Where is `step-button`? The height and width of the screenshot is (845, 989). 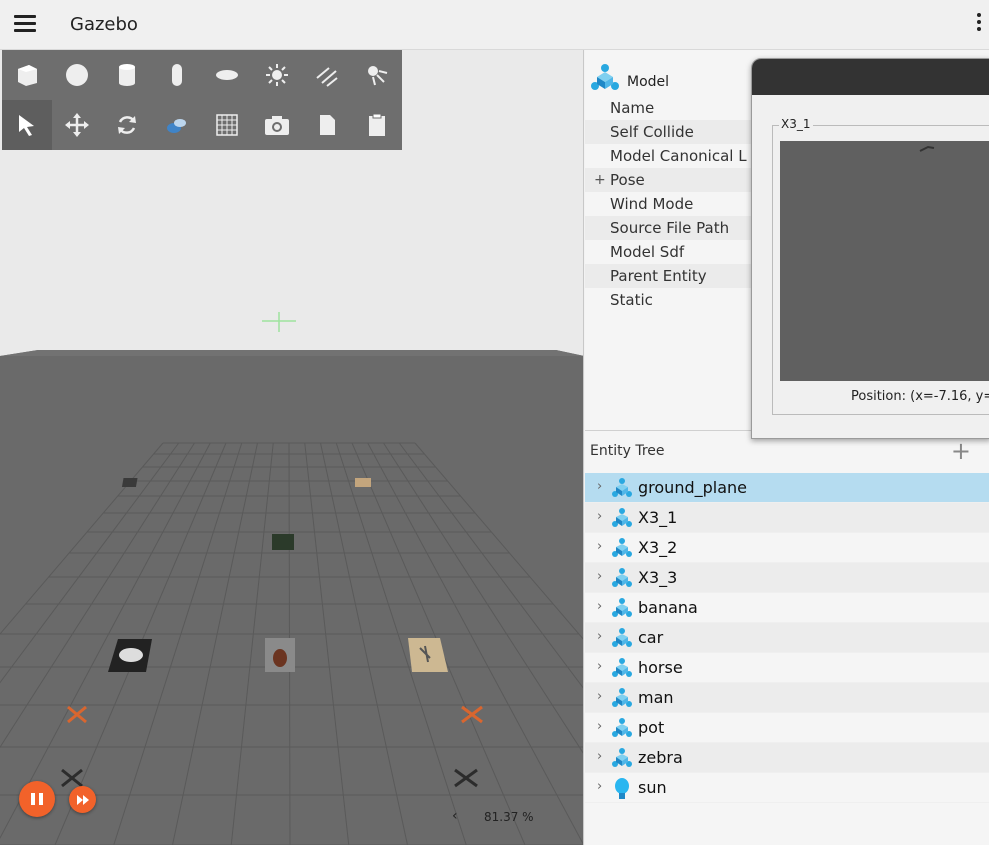 step-button is located at coordinates (82, 799).